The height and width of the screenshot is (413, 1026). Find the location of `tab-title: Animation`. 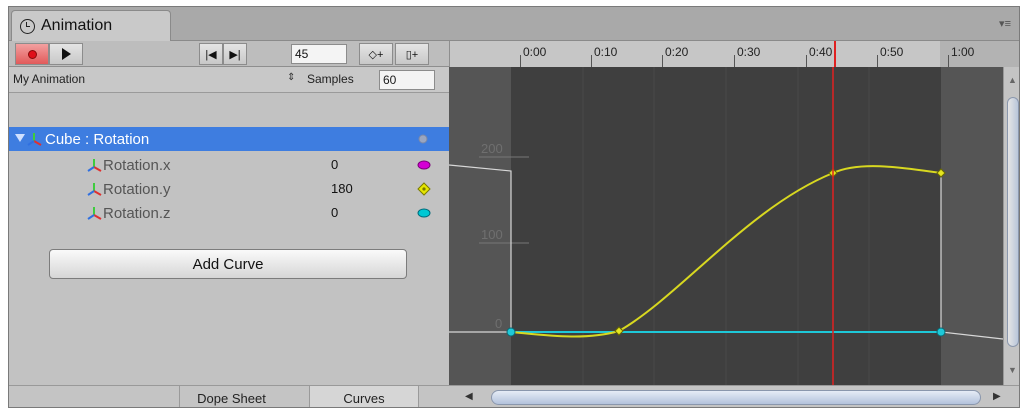

tab-title: Animation is located at coordinates (77, 25).